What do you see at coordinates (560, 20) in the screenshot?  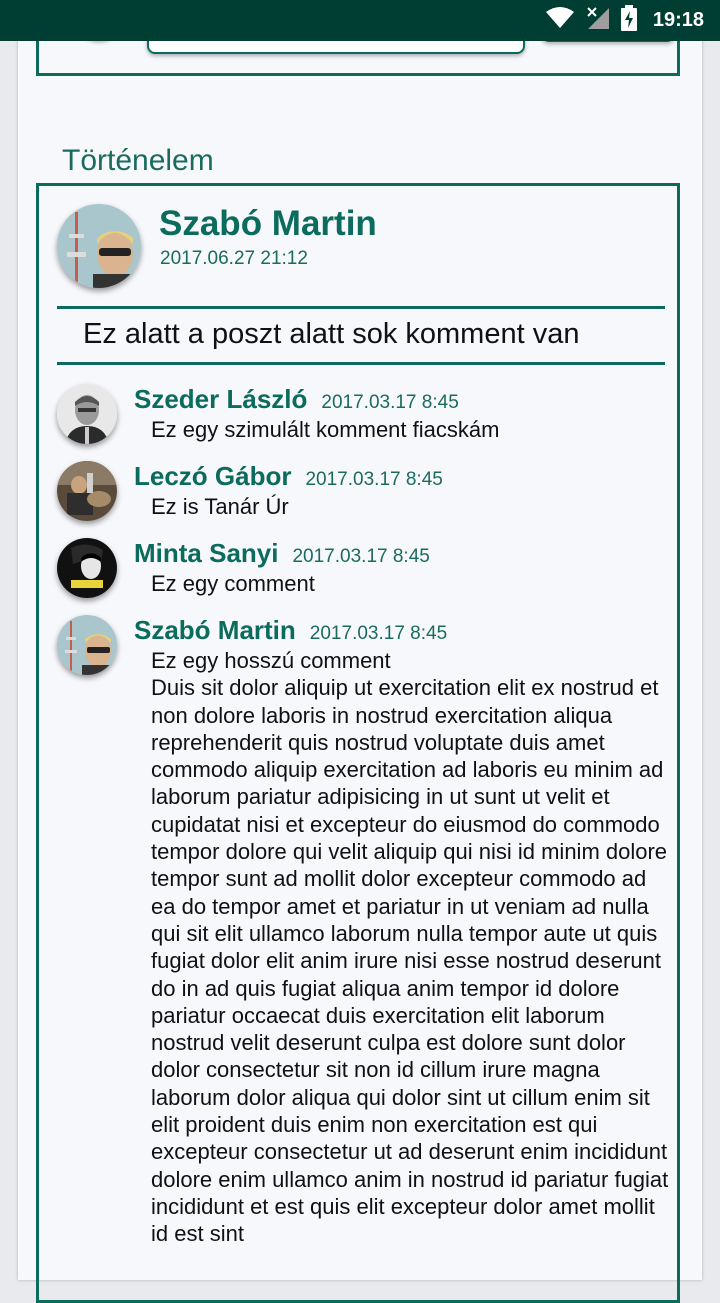 I see `wifi-icon` at bounding box center [560, 20].